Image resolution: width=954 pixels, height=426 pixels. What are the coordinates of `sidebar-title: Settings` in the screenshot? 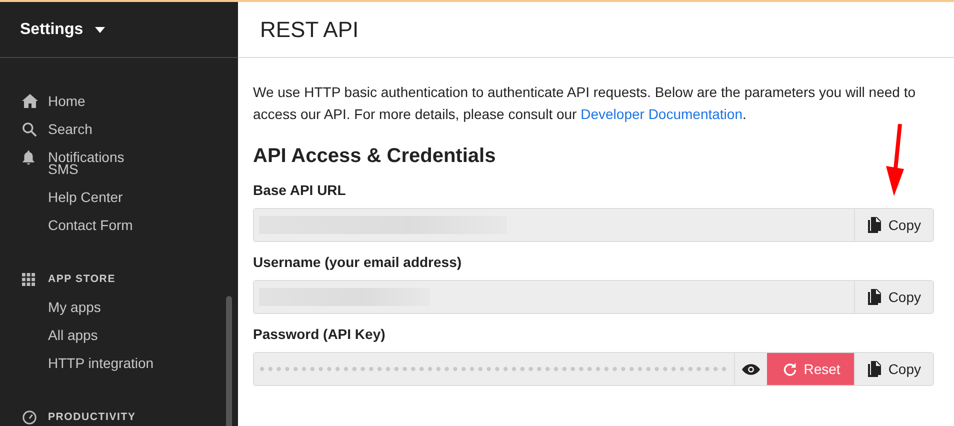 It's located at (52, 29).